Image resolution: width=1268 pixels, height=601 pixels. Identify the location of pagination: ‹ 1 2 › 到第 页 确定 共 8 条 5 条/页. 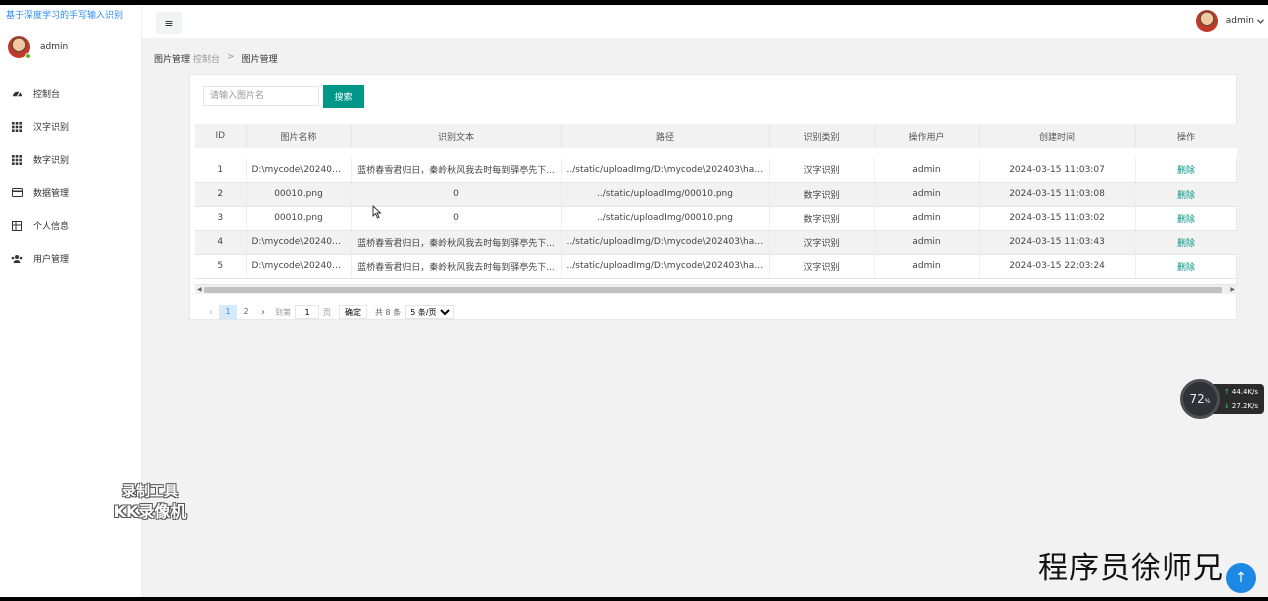
(329, 312).